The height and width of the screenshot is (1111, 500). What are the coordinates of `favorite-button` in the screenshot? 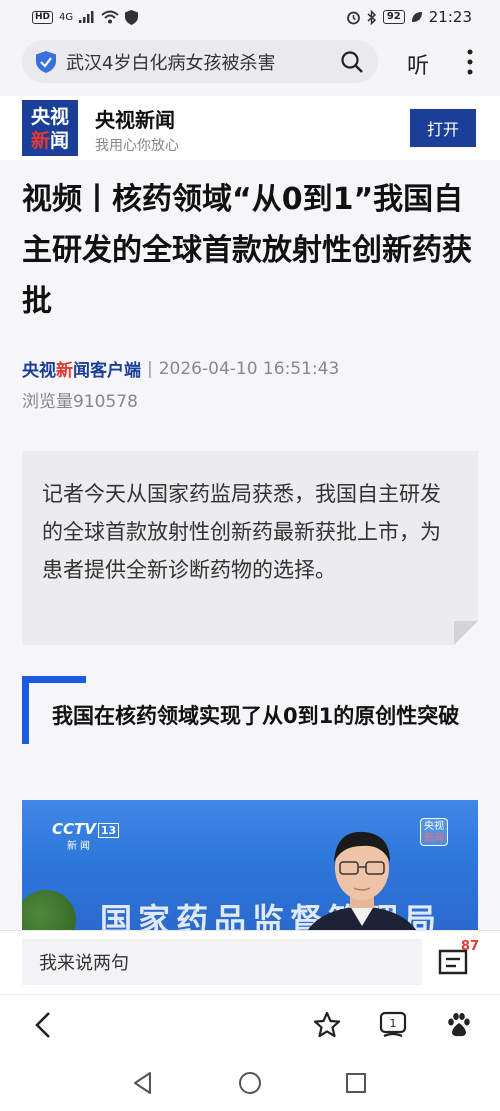 It's located at (327, 1025).